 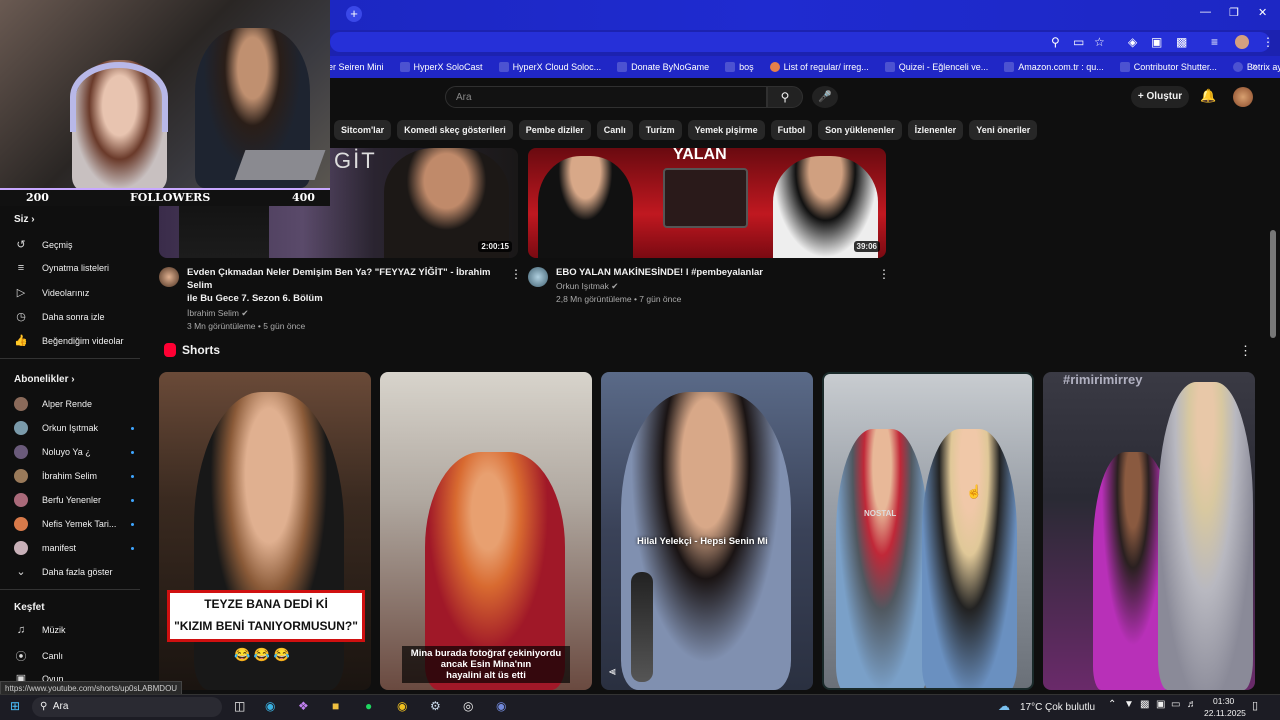 I want to click on verified-icon: ✔, so click(x=245, y=313).